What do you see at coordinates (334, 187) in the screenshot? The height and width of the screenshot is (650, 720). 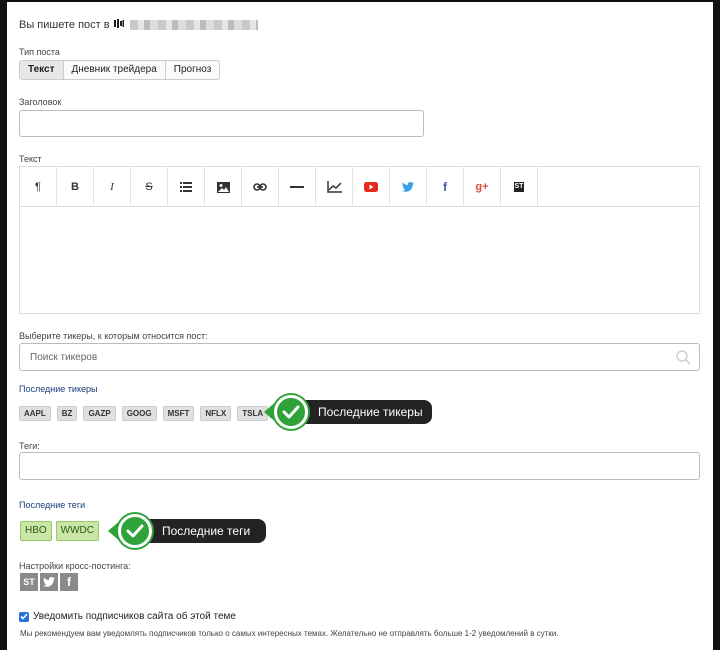 I see `chart-icon` at bounding box center [334, 187].